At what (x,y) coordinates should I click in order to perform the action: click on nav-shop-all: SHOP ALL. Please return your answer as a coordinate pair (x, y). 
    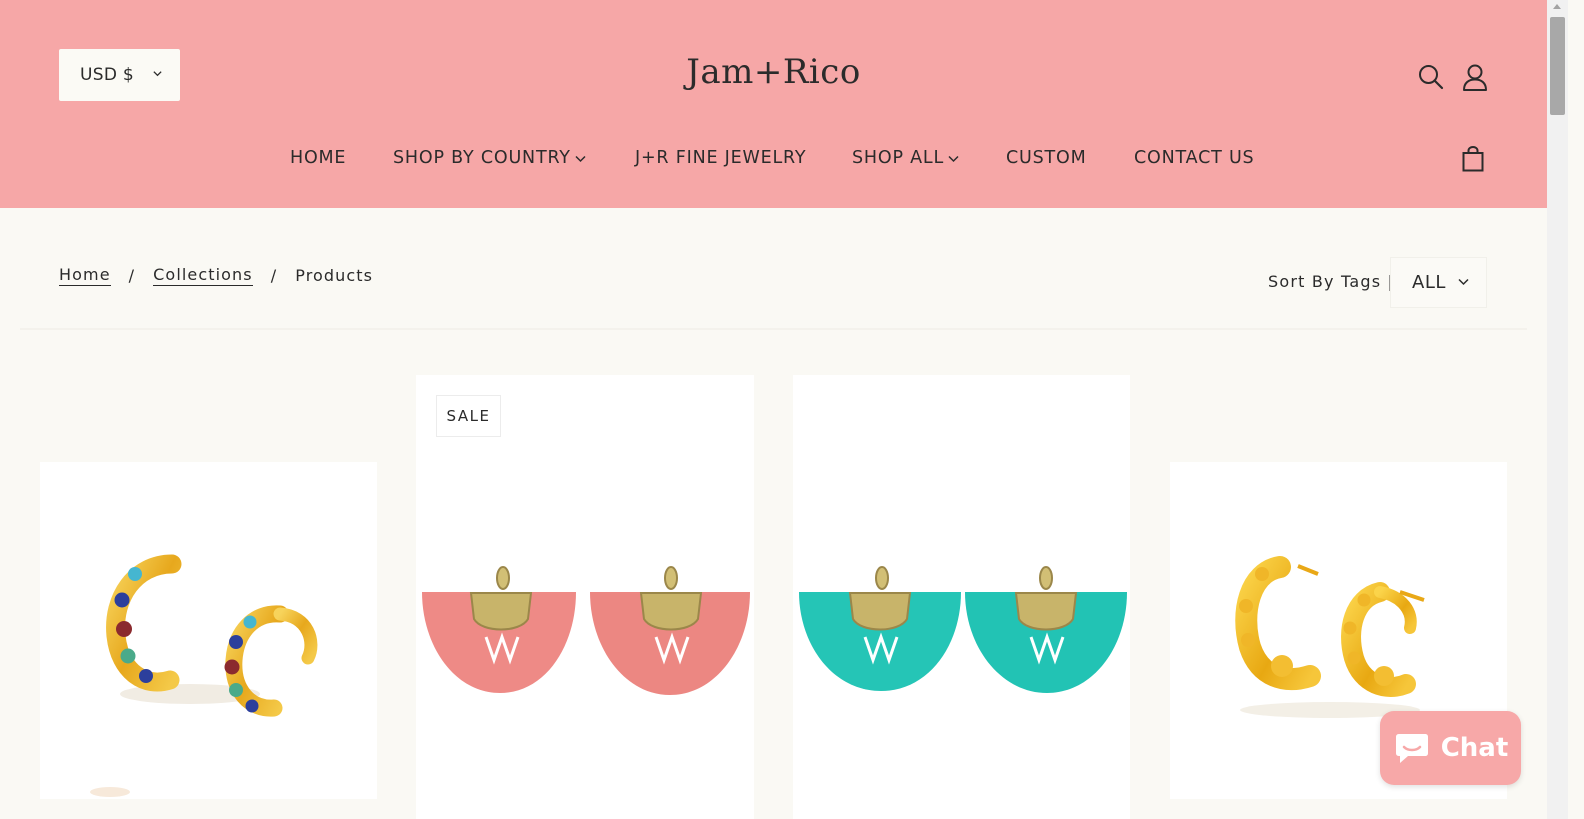
    Looking at the image, I should click on (905, 158).